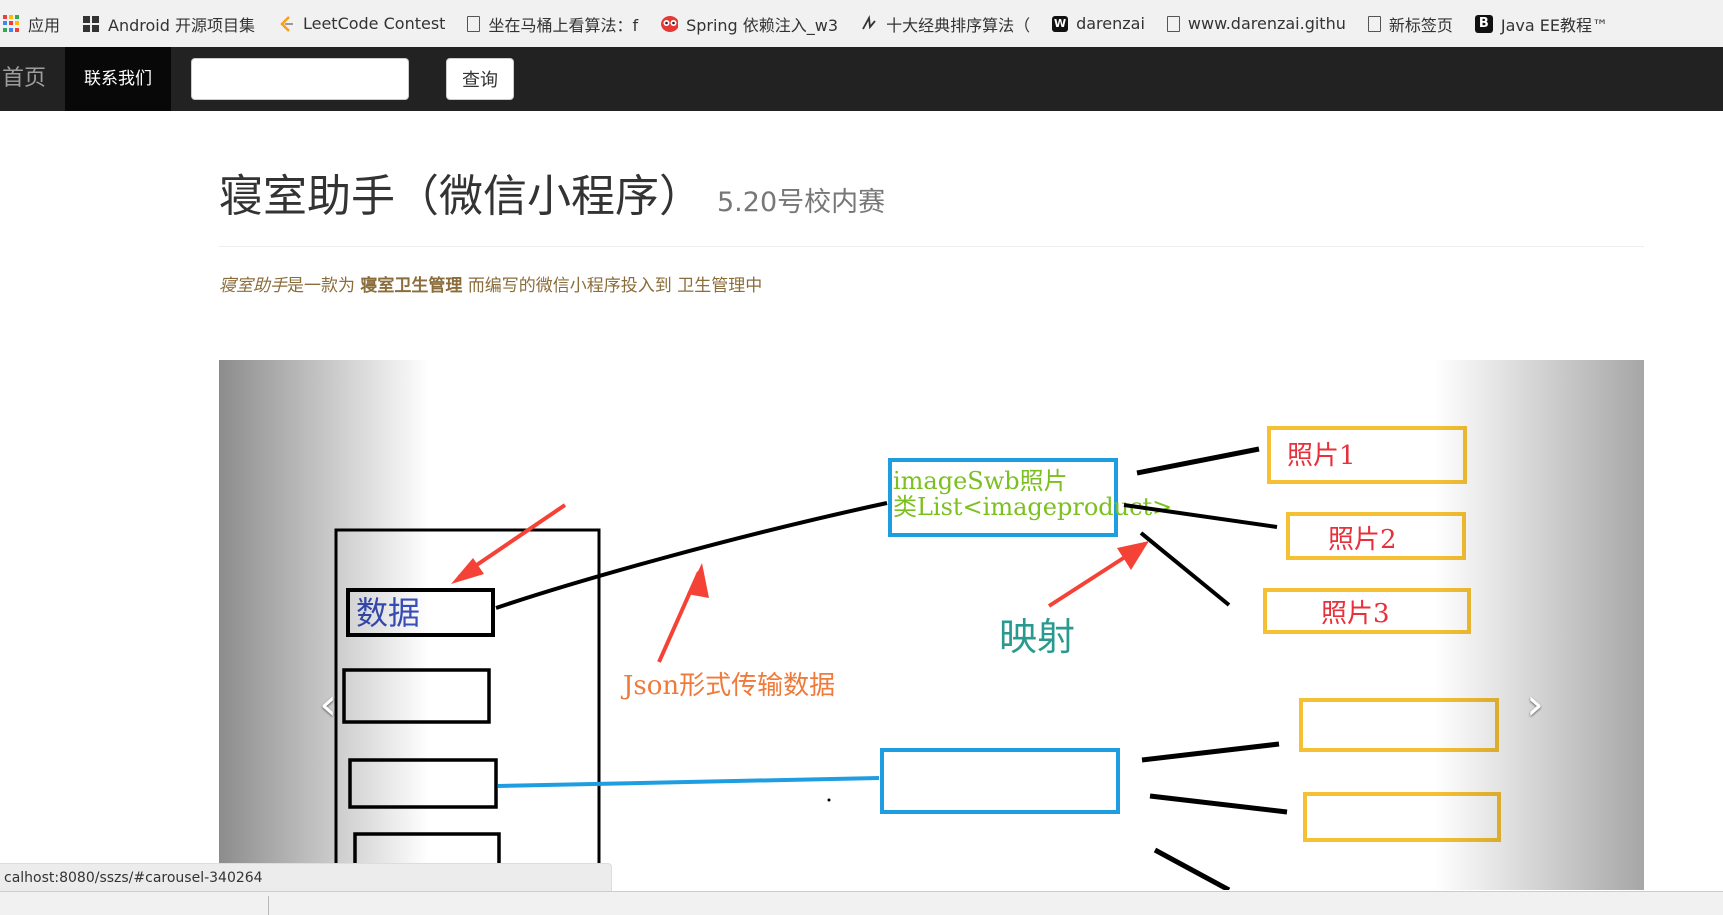 The width and height of the screenshot is (1723, 915). I want to click on android-project-icon, so click(91, 24).